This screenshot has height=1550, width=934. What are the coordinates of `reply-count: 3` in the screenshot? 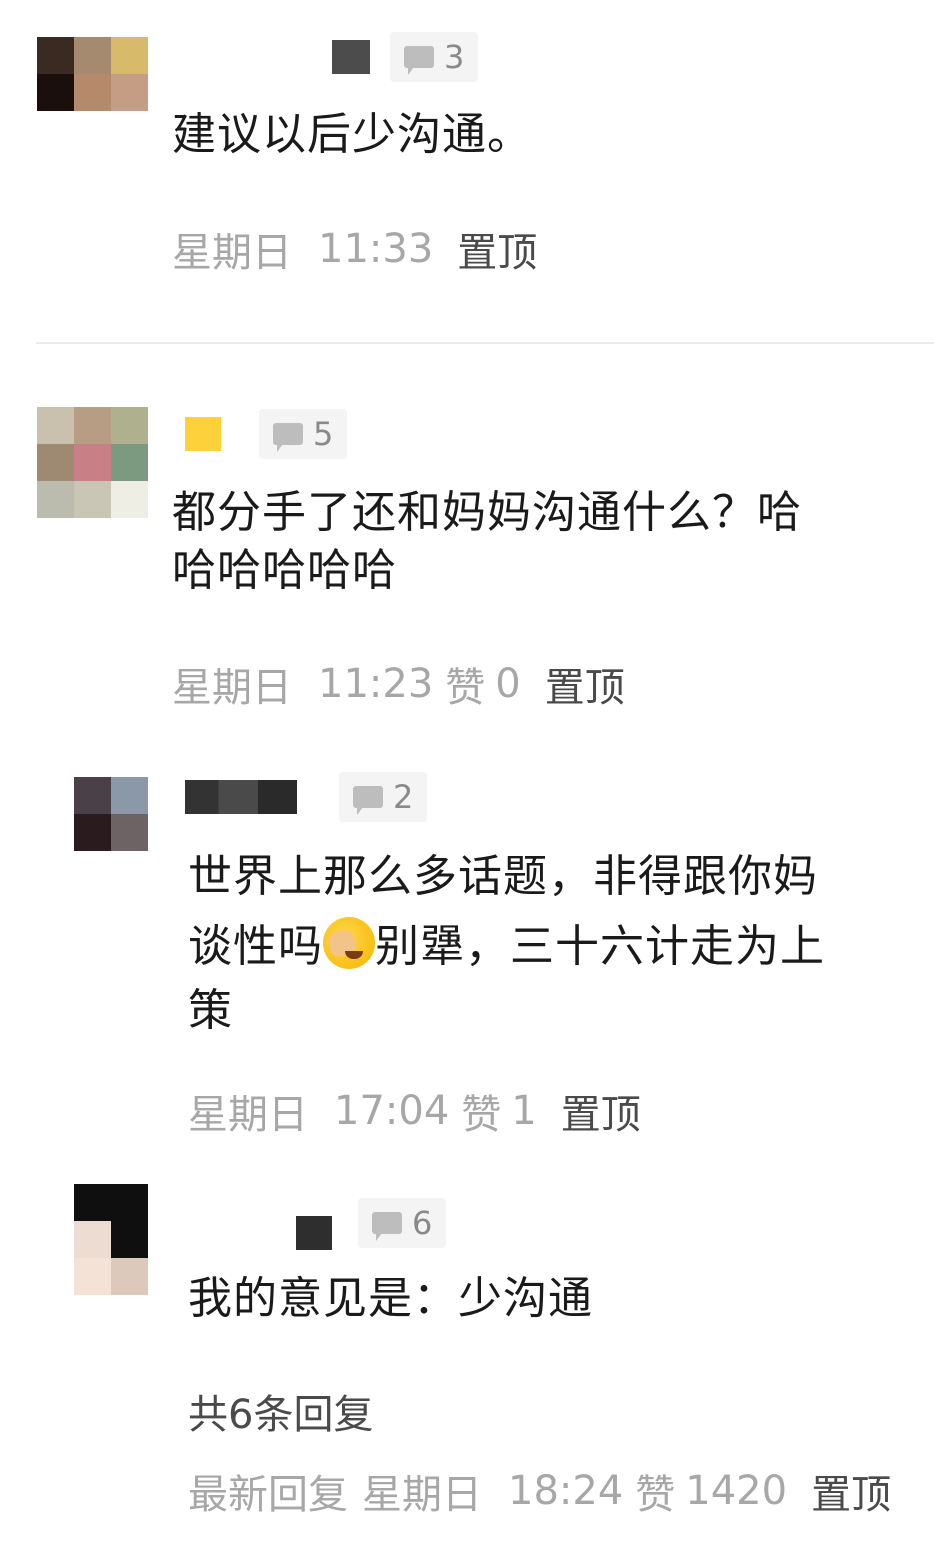 It's located at (454, 57).